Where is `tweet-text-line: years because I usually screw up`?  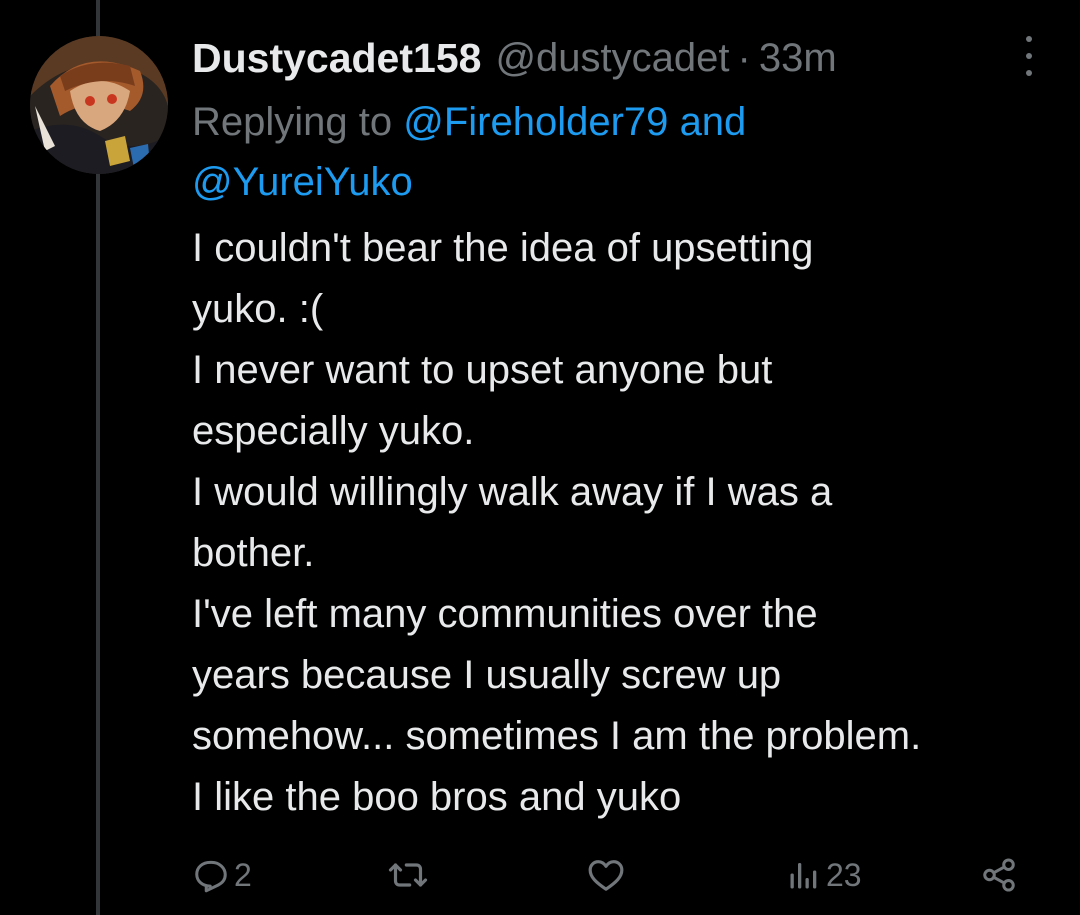
tweet-text-line: years because I usually screw up is located at coordinates (487, 675).